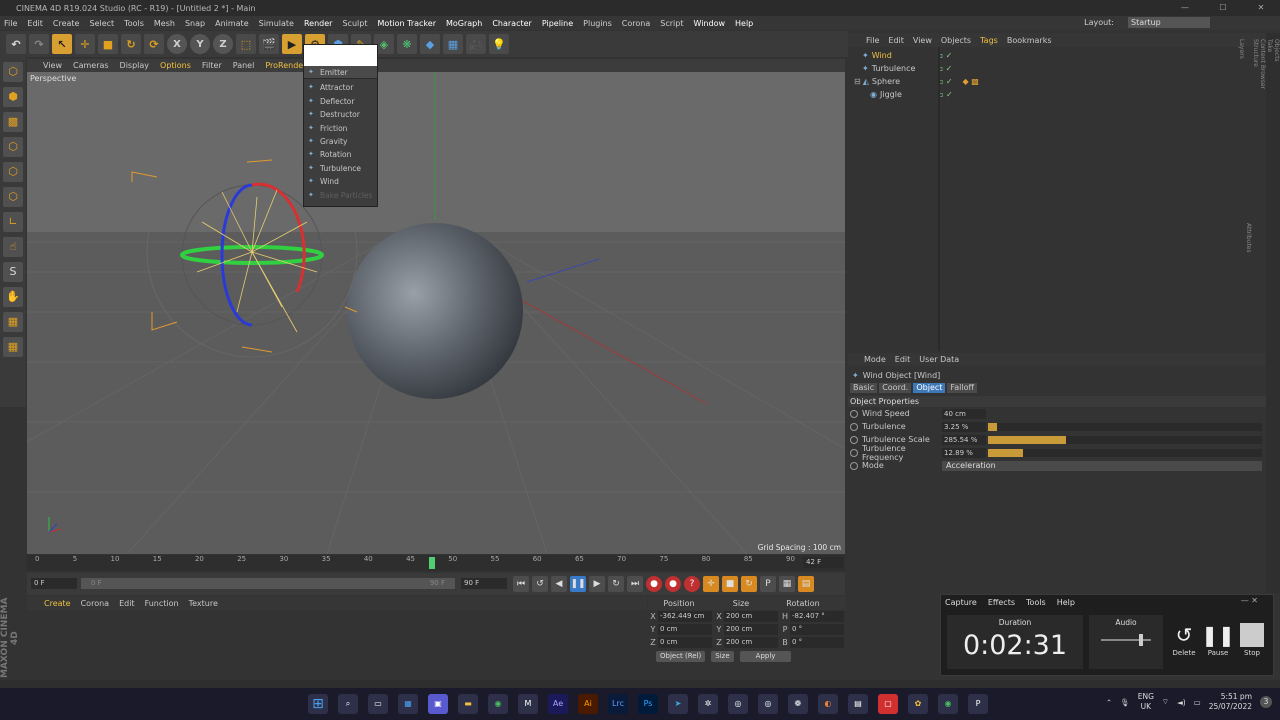 This screenshot has height=720, width=1280. What do you see at coordinates (857, 81) in the screenshot?
I see `expand-icon: ⊟` at bounding box center [857, 81].